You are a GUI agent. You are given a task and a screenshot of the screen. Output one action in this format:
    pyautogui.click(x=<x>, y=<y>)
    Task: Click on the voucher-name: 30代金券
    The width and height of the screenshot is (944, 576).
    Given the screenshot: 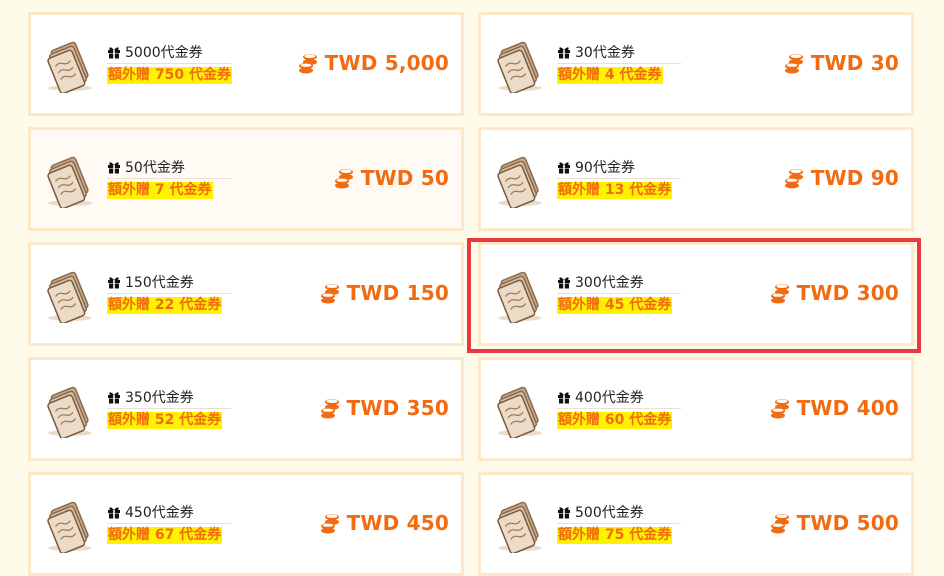 What is the action you would take?
    pyautogui.click(x=605, y=53)
    